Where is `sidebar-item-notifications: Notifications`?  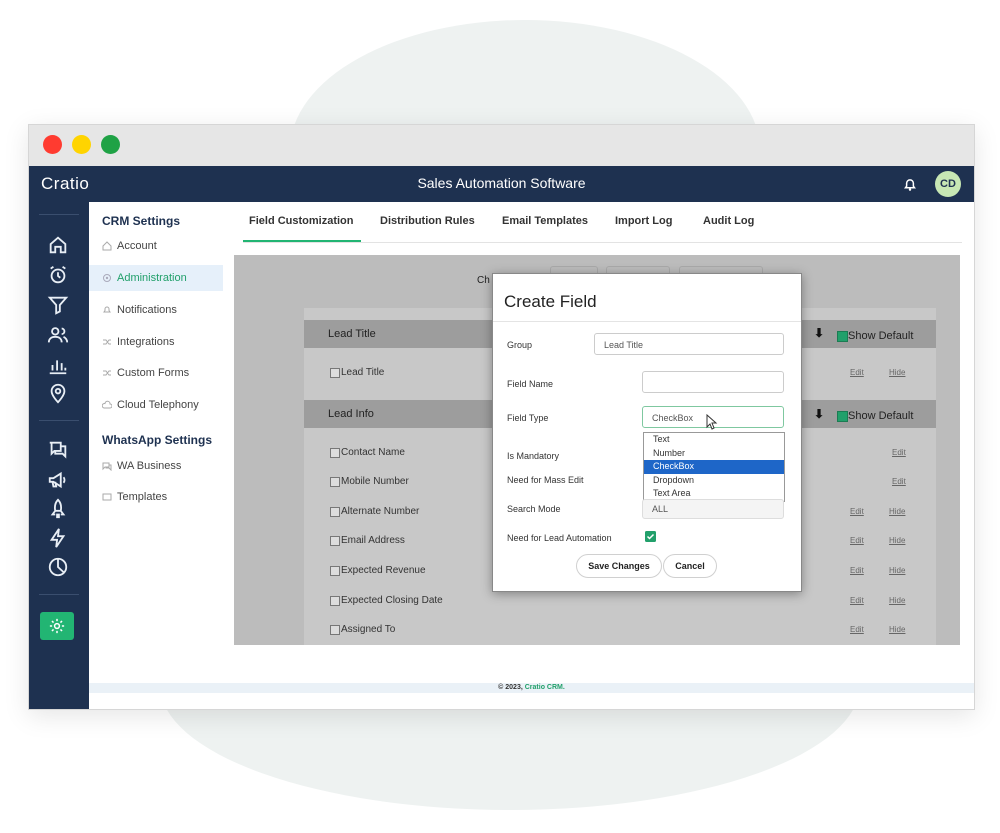
sidebar-item-notifications: Notifications is located at coordinates (156, 310).